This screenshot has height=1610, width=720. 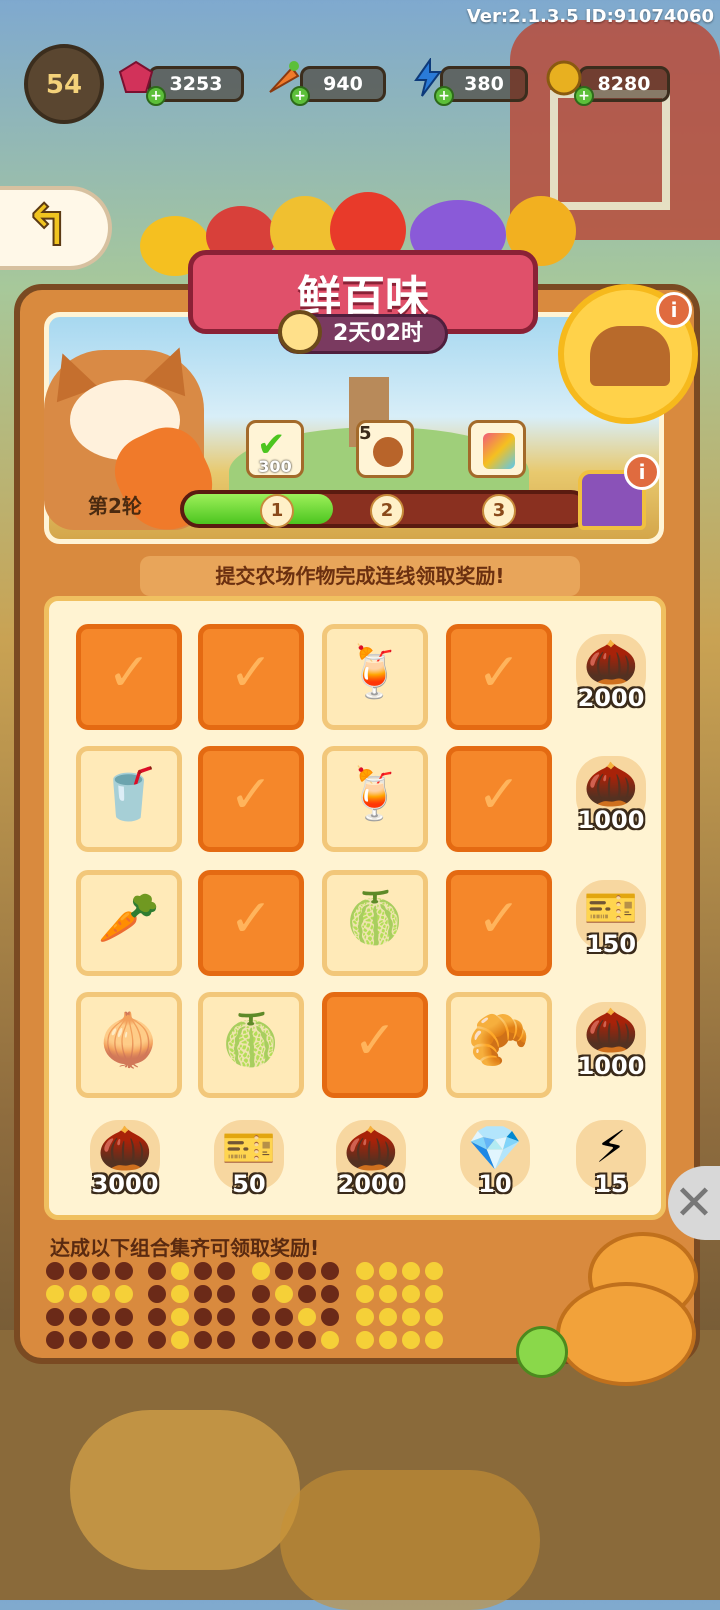 What do you see at coordinates (156, 96) in the screenshot?
I see `add-gem-button: +` at bounding box center [156, 96].